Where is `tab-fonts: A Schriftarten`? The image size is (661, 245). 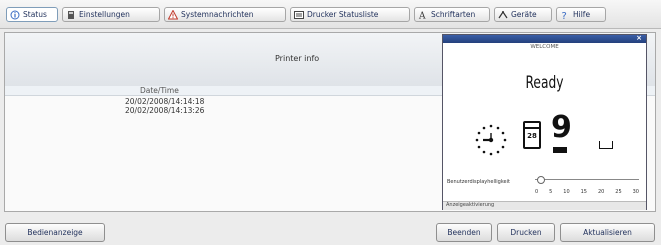 tab-fonts: A Schriftarten is located at coordinates (452, 14).